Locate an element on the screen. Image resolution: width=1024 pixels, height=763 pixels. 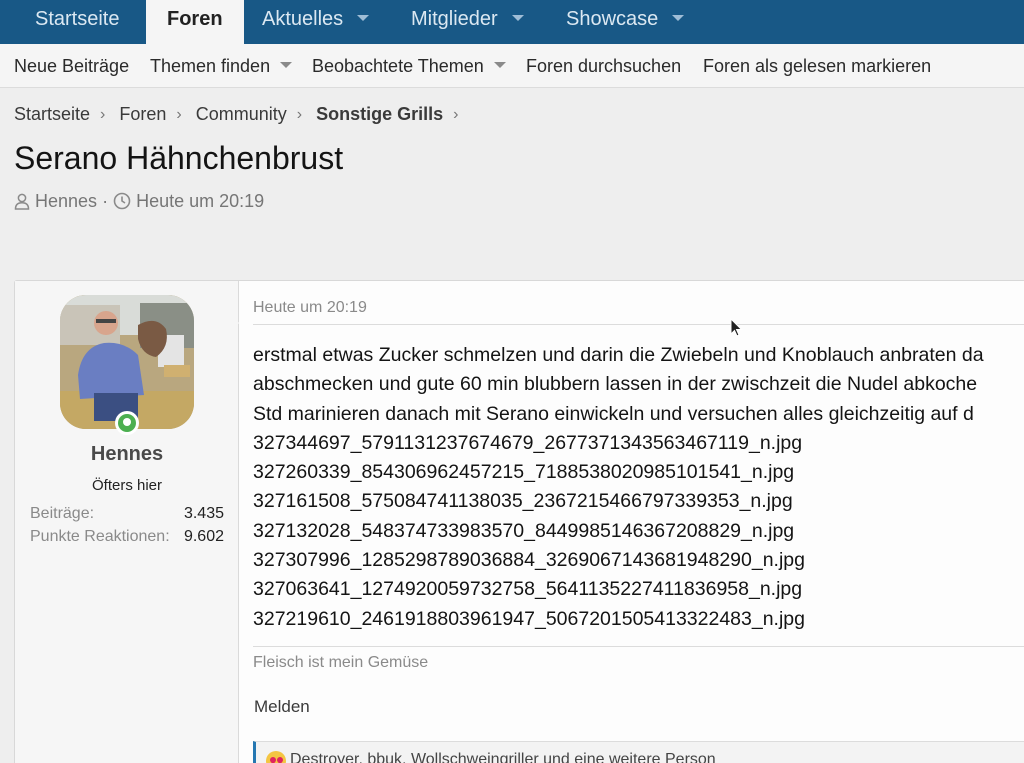
nav-tab-aktuelles: Aktuelles is located at coordinates (316, 22).